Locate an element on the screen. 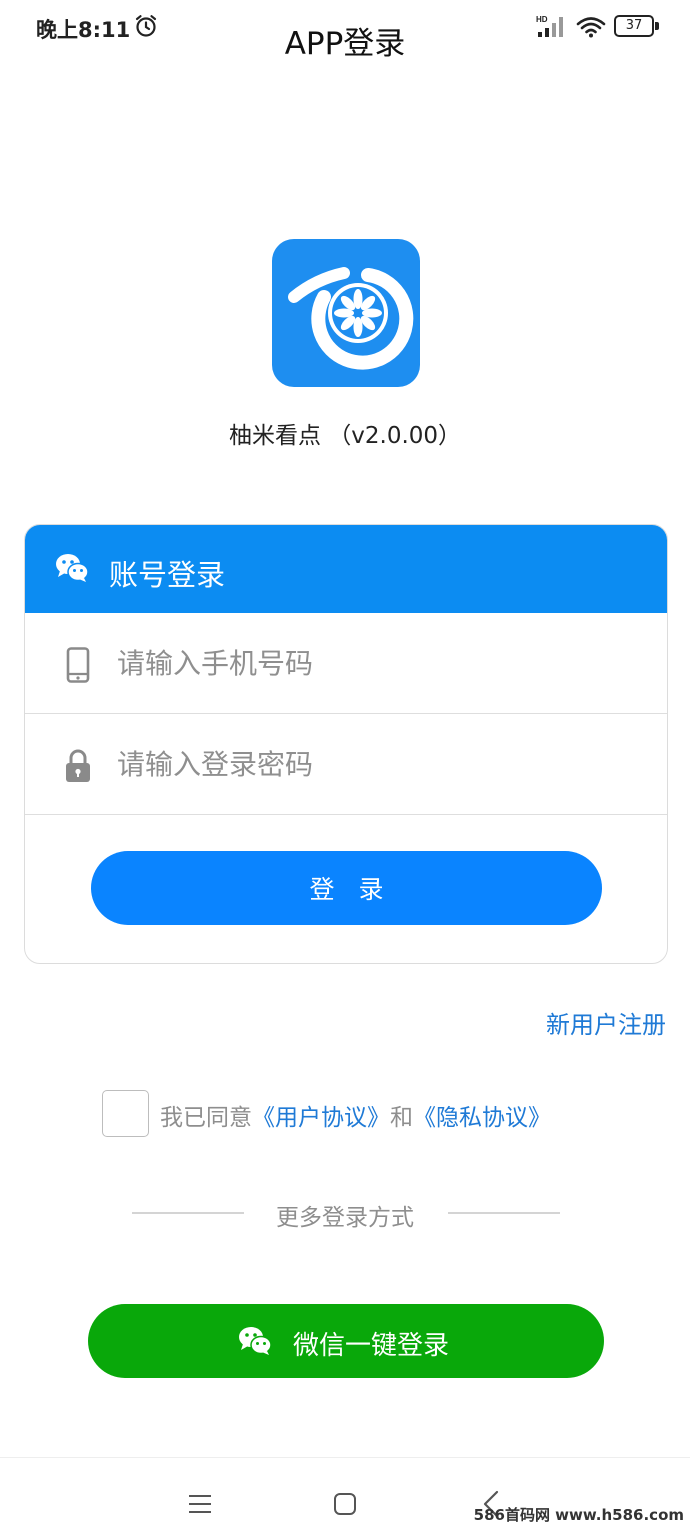 Image resolution: width=690 pixels, height=1527 pixels. password-field-row is located at coordinates (346, 764).